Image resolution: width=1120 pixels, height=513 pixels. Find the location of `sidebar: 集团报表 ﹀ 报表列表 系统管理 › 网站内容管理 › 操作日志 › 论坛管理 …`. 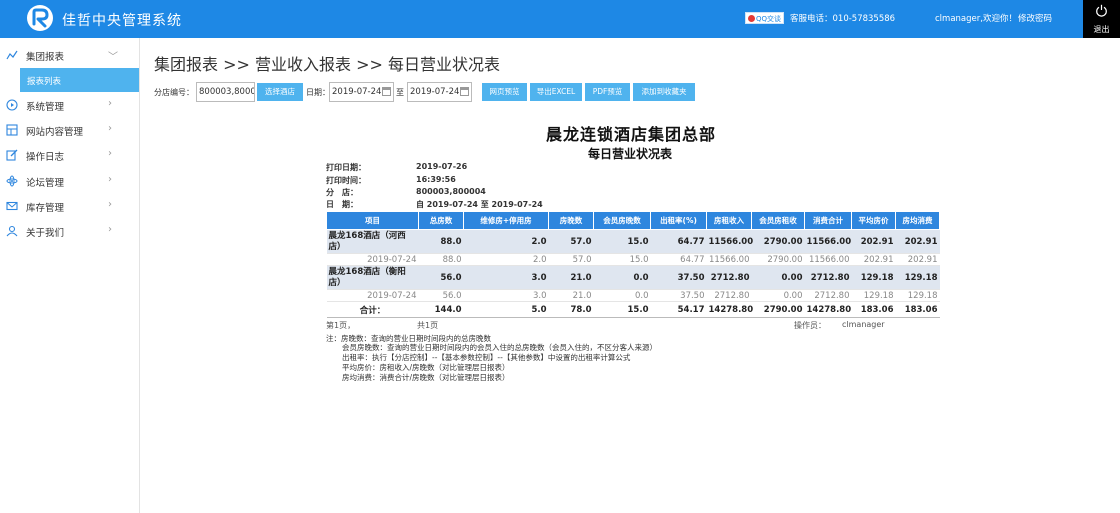

sidebar: 集团报表 ﹀ 报表列表 系统管理 › 网站内容管理 › 操作日志 › 论坛管理 … is located at coordinates (70, 275).